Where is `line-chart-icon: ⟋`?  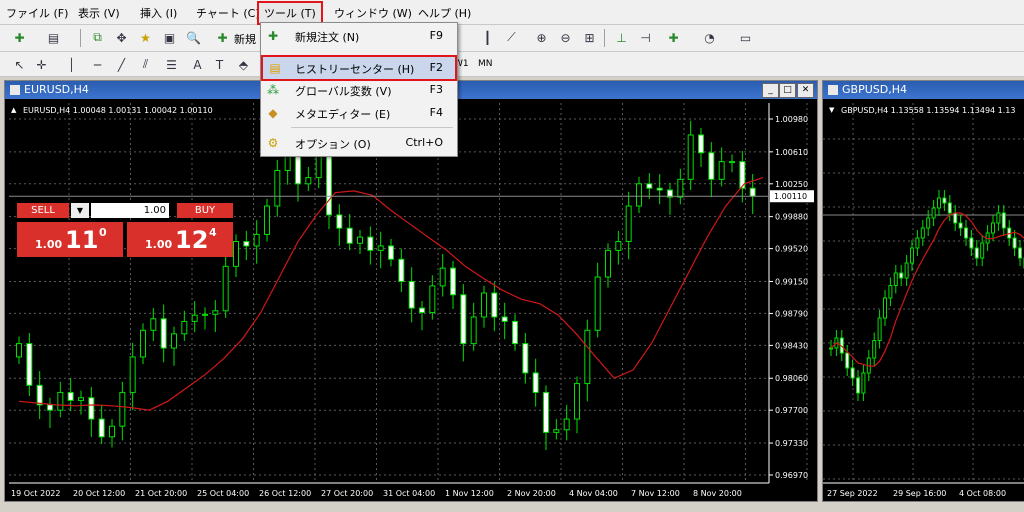 line-chart-icon: ⟋ is located at coordinates (511, 37).